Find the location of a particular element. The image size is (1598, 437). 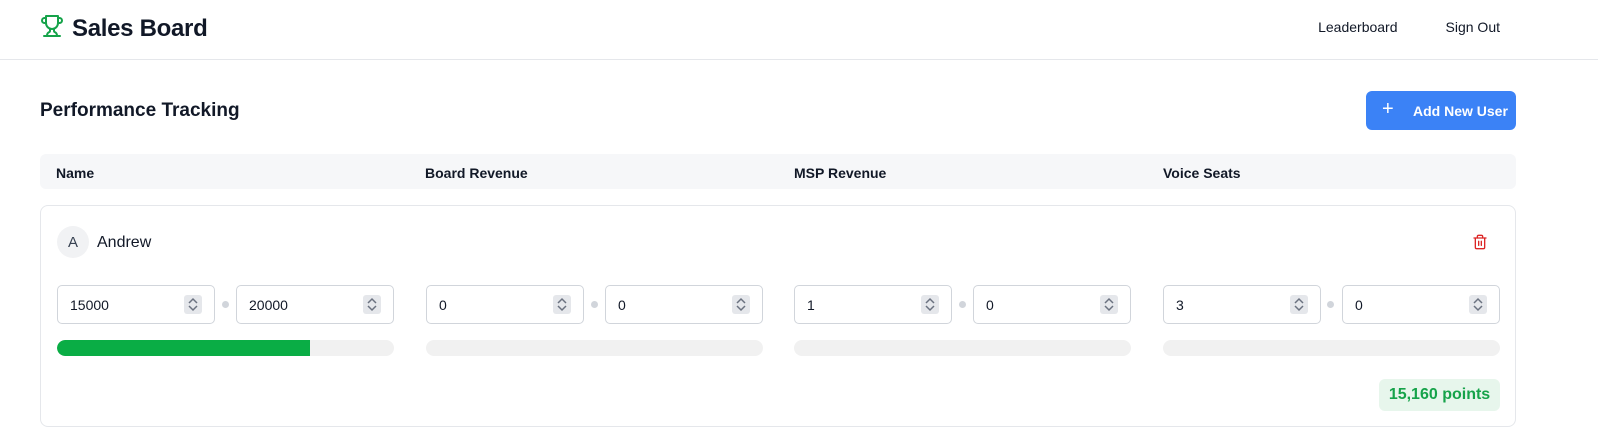

board-revenue-actual-input: 15000 is located at coordinates (136, 304).